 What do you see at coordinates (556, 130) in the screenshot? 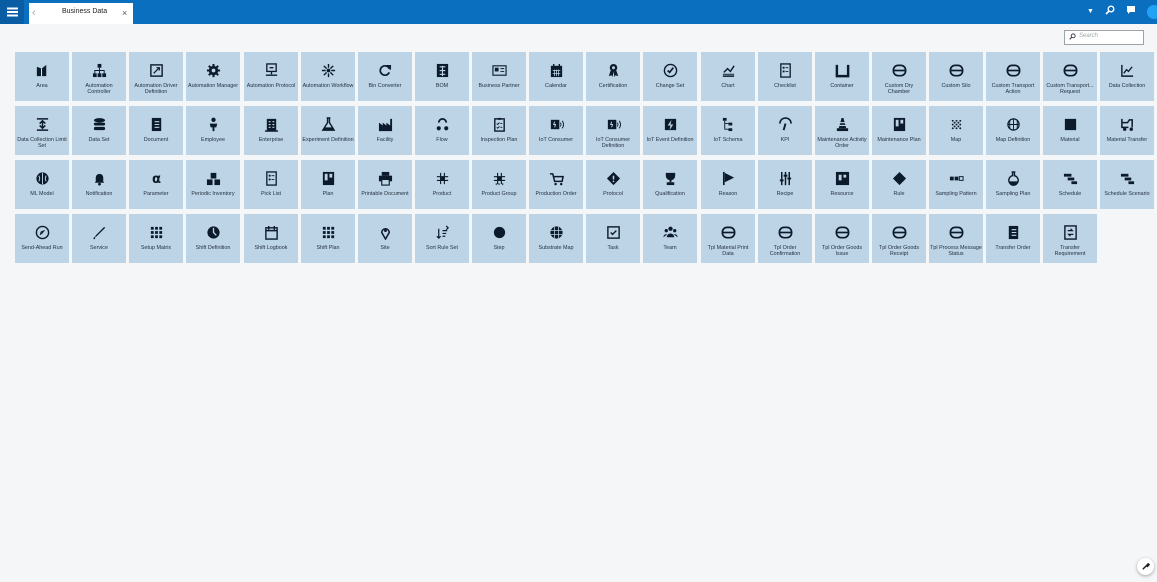
I see `tile-iot-consumer: IoT Consumer` at bounding box center [556, 130].